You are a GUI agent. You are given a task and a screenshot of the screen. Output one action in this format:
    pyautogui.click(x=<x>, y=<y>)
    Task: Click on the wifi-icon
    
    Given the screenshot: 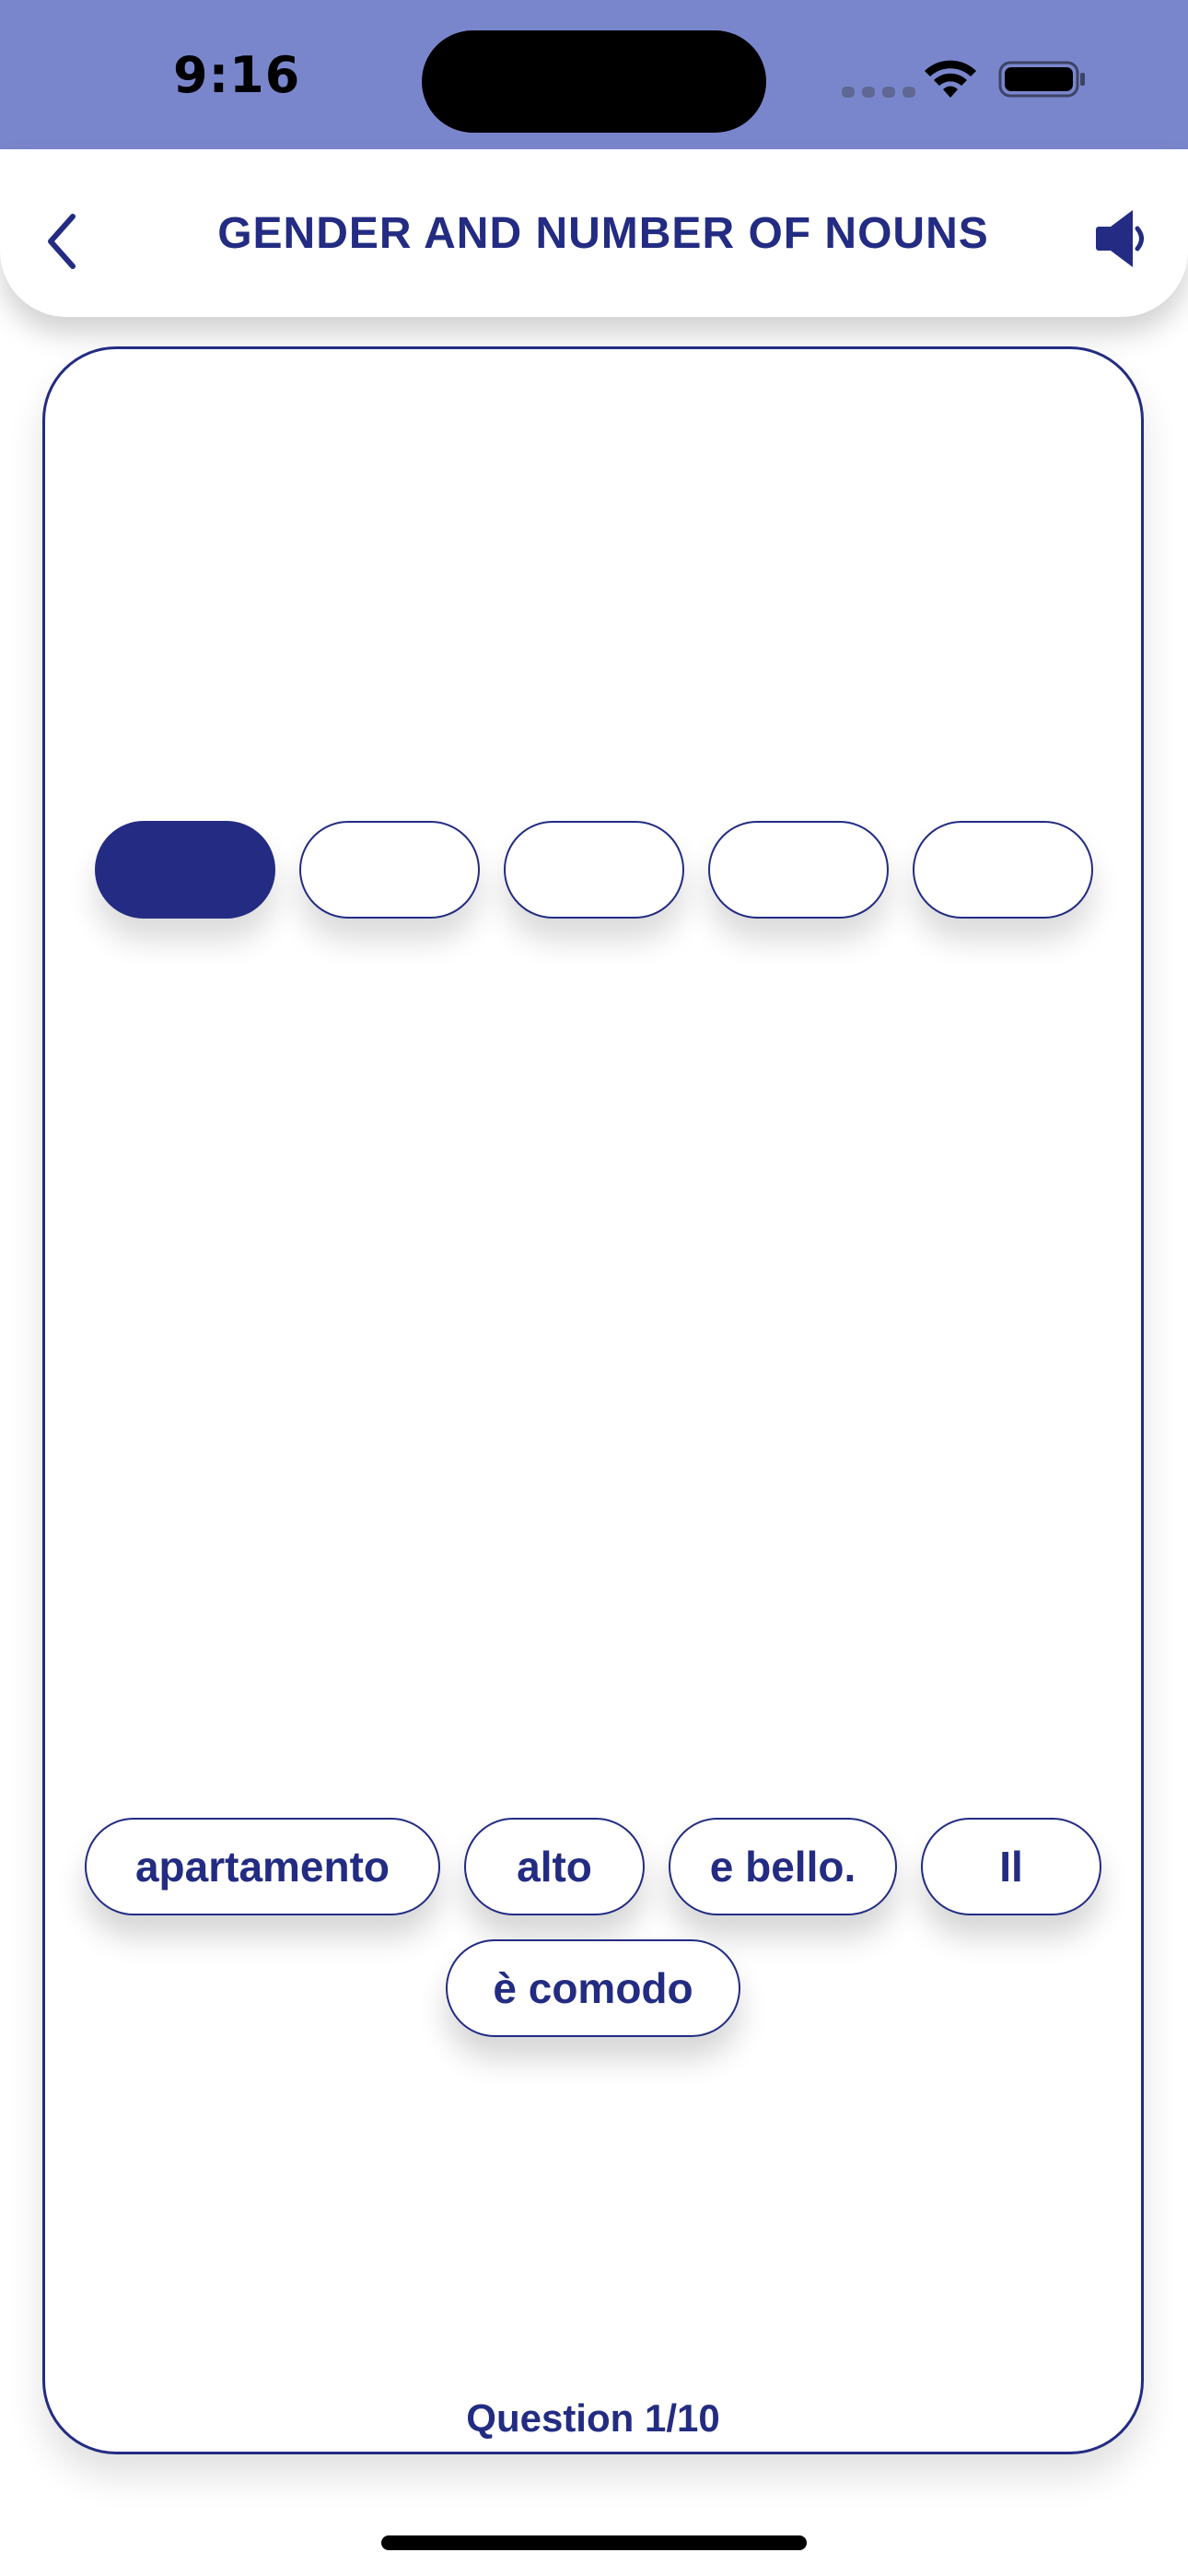 What is the action you would take?
    pyautogui.click(x=951, y=79)
    